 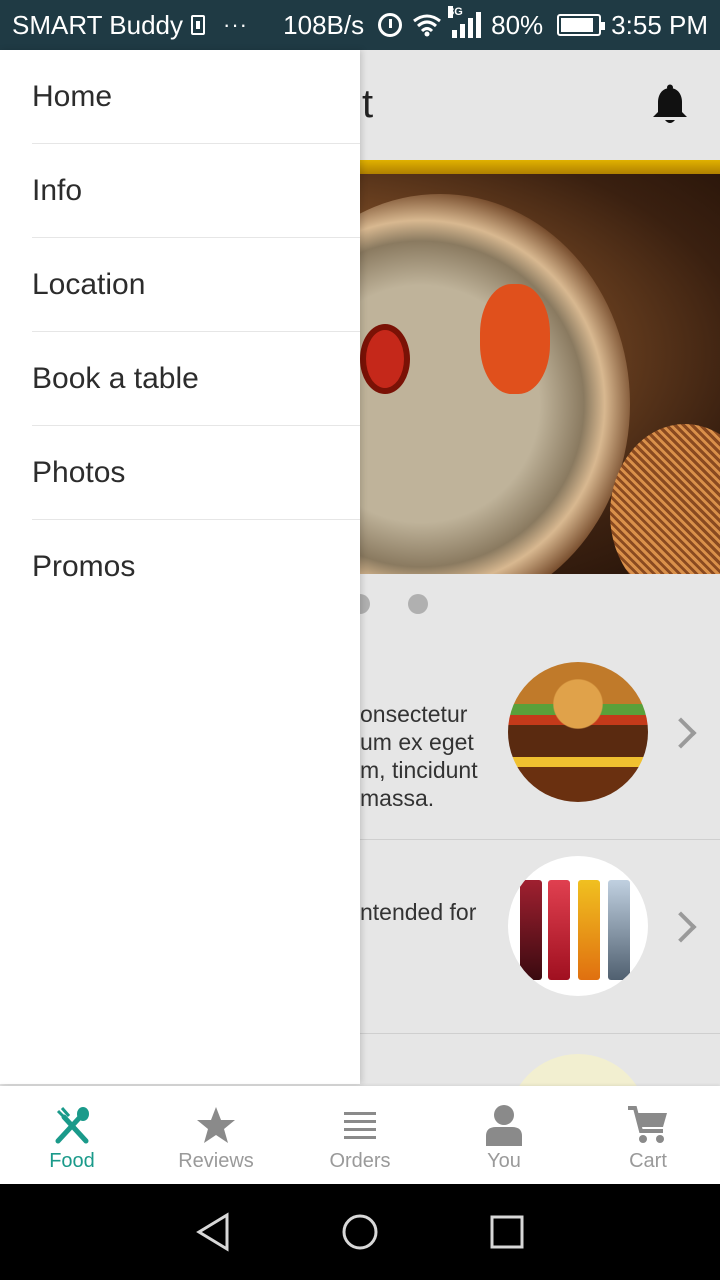 I want to click on drawer-item-book-table: Book a table, so click(x=196, y=379).